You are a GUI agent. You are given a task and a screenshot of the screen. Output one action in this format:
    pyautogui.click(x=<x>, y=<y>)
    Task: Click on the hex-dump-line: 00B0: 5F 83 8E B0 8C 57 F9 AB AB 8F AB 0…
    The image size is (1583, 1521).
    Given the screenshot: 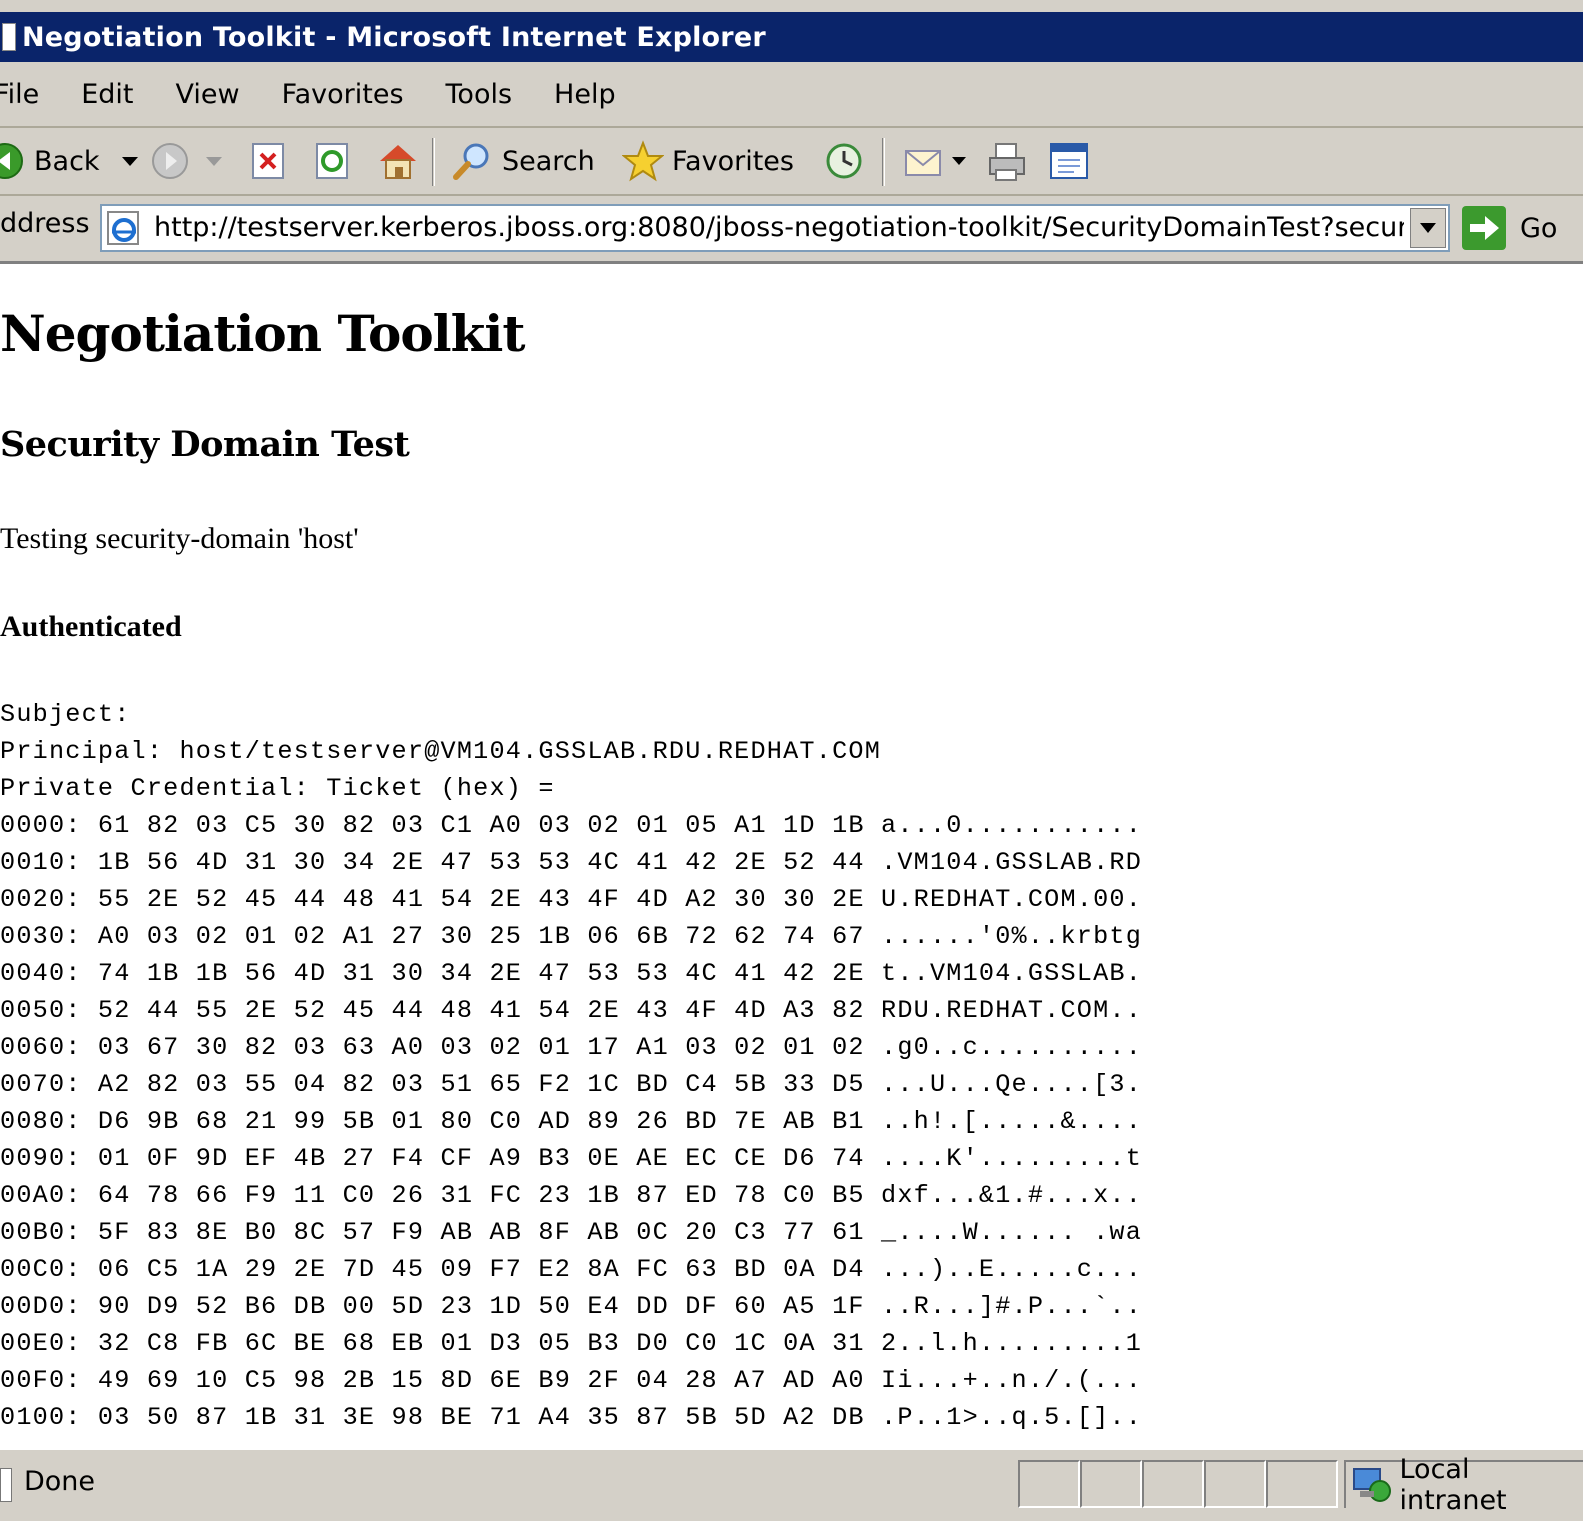 What is the action you would take?
    pyautogui.click(x=571, y=1232)
    